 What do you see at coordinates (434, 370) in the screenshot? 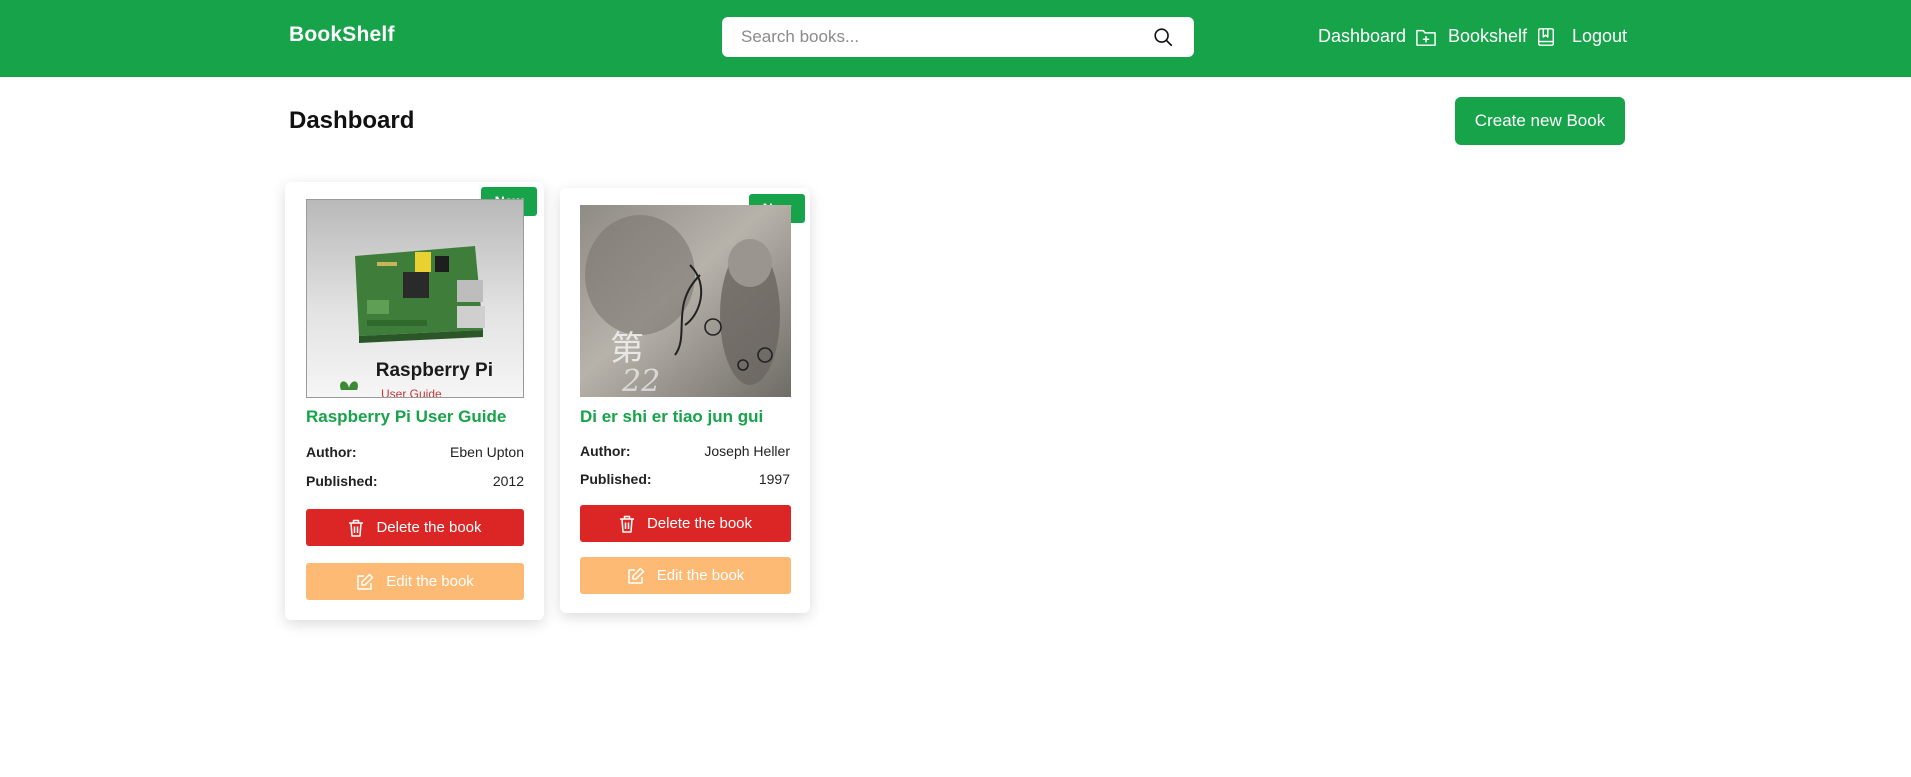
I see `svg-text: Raspberry Pi` at bounding box center [434, 370].